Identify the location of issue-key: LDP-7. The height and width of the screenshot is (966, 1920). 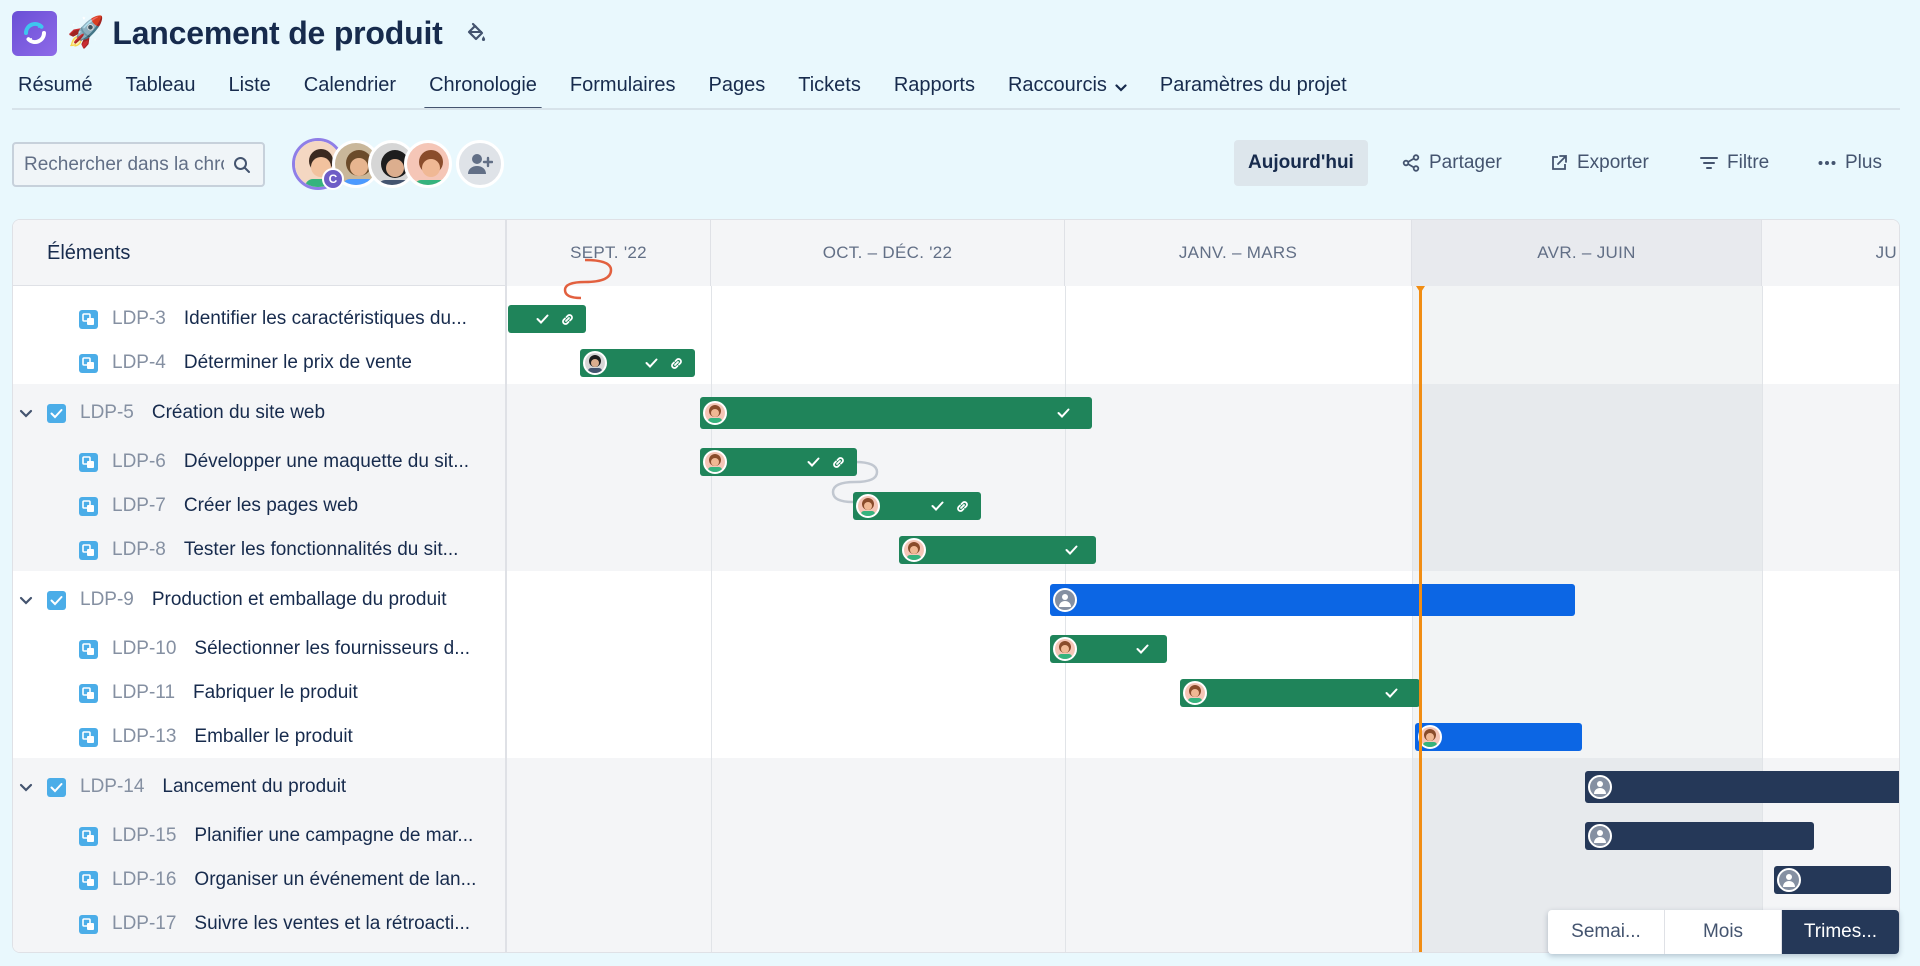
(139, 506).